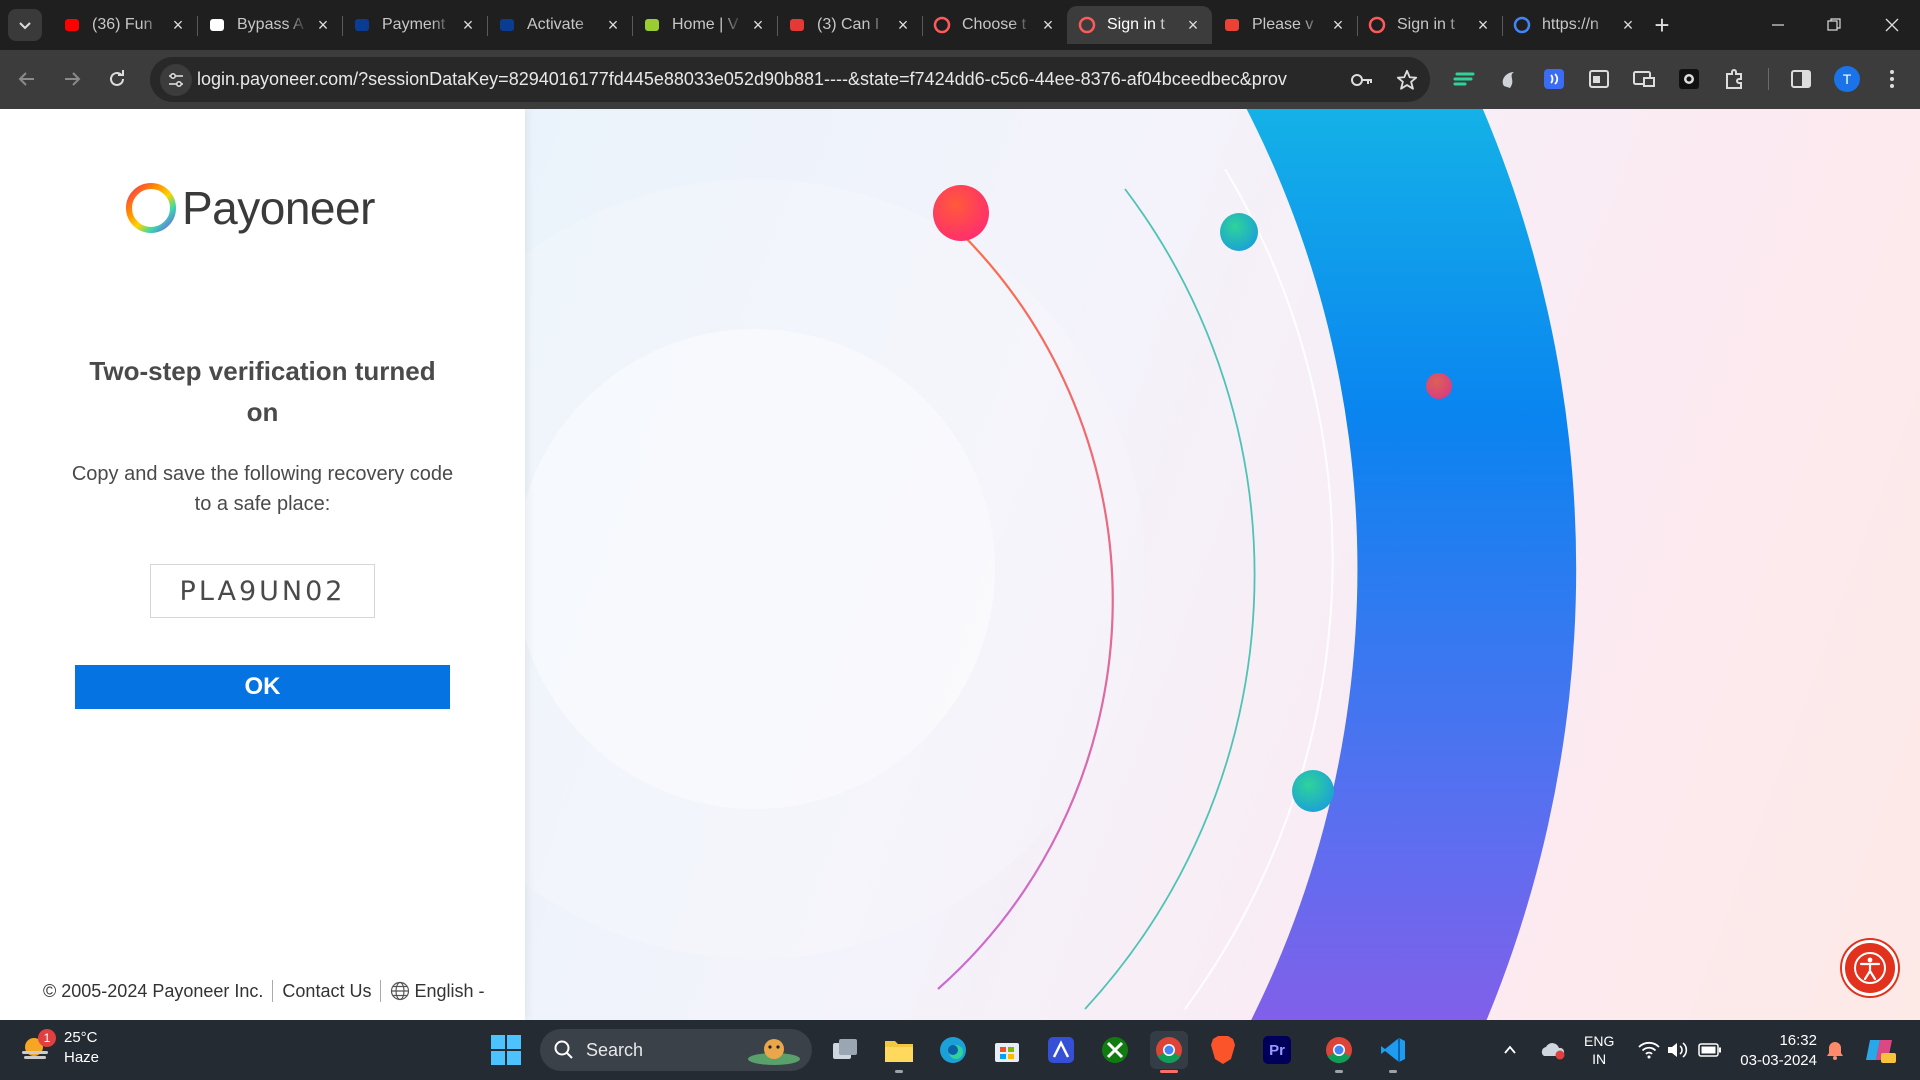 The width and height of the screenshot is (1920, 1080). What do you see at coordinates (1522, 25) in the screenshot?
I see `google-icon` at bounding box center [1522, 25].